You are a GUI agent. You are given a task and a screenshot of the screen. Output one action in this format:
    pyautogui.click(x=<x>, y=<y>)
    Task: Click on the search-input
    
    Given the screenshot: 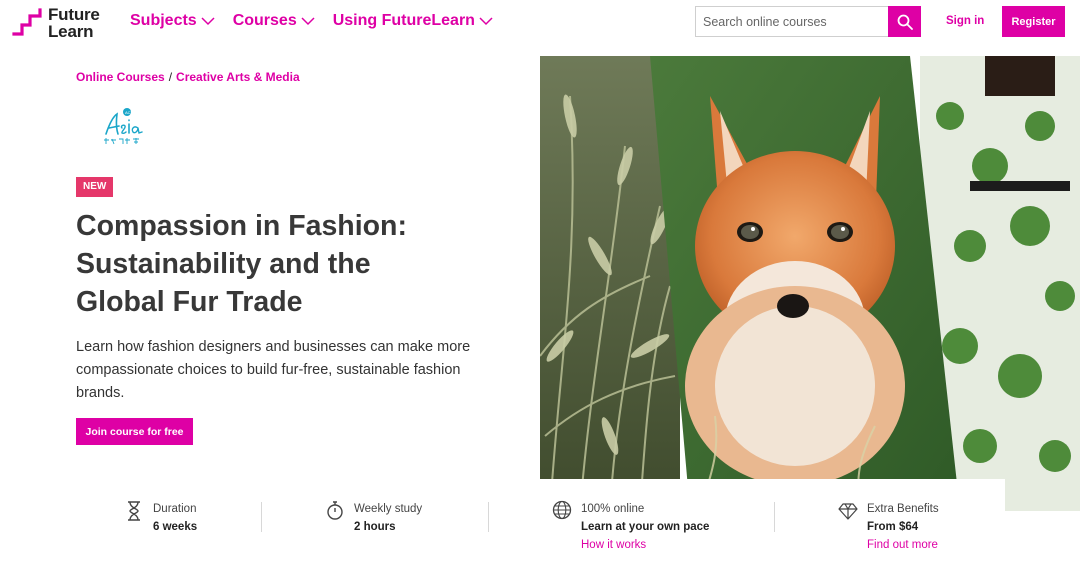 What is the action you would take?
    pyautogui.click(x=792, y=21)
    